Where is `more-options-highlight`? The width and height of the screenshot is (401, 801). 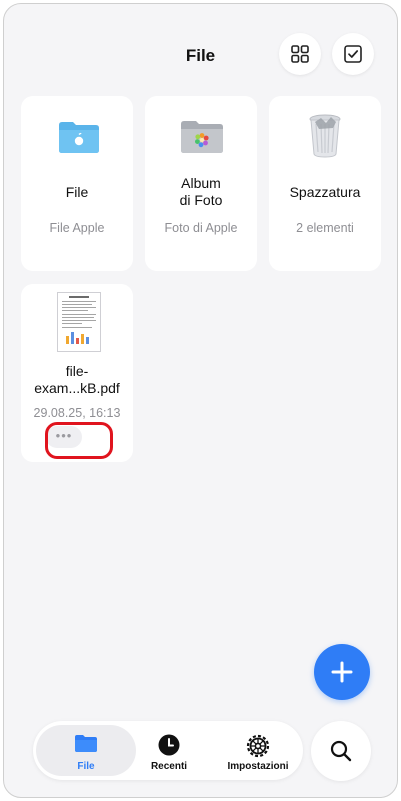 more-options-highlight is located at coordinates (79, 440).